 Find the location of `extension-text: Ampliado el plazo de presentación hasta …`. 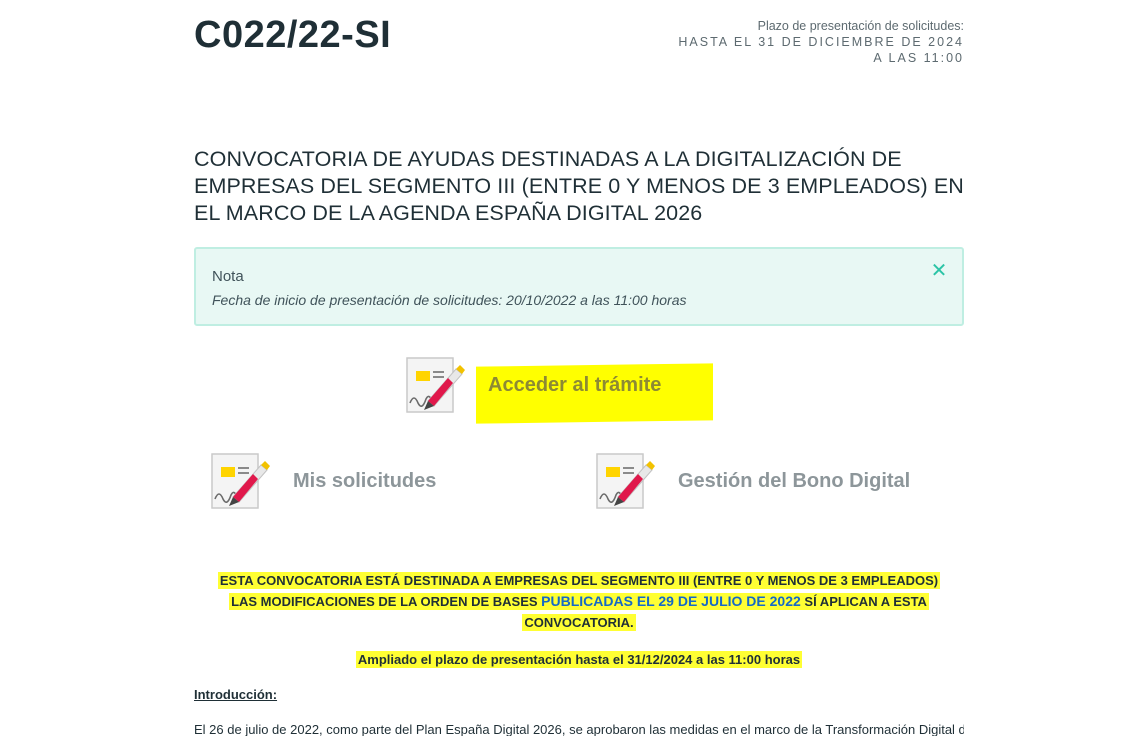

extension-text: Ampliado el plazo de presentación hasta … is located at coordinates (579, 659).